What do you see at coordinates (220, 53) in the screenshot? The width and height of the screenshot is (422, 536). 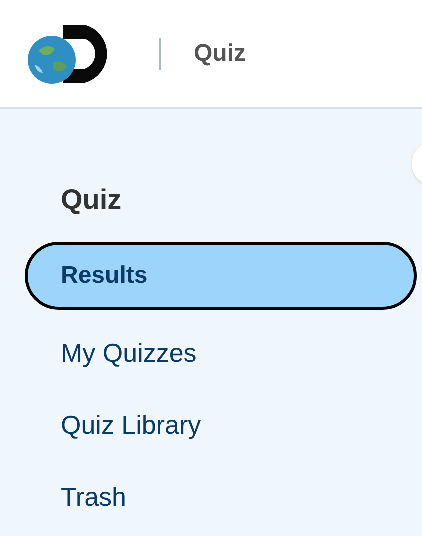 I see `page-title: Quiz` at bounding box center [220, 53].